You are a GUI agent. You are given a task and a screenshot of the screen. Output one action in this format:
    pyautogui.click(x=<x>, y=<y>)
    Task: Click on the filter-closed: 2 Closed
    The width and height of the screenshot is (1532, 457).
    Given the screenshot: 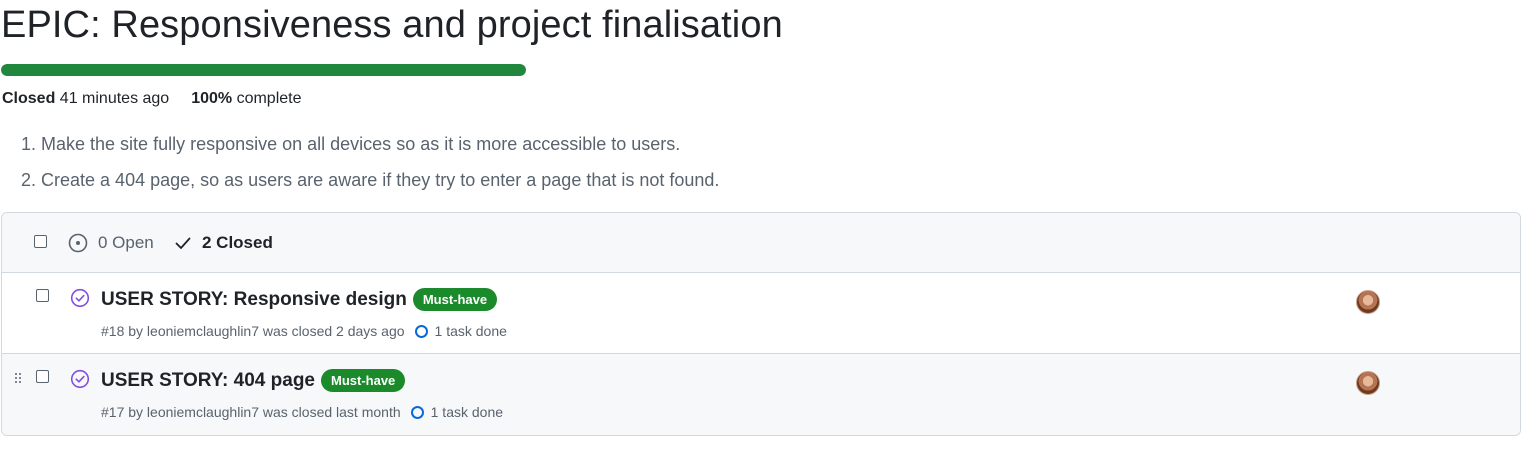 What is the action you would take?
    pyautogui.click(x=223, y=243)
    